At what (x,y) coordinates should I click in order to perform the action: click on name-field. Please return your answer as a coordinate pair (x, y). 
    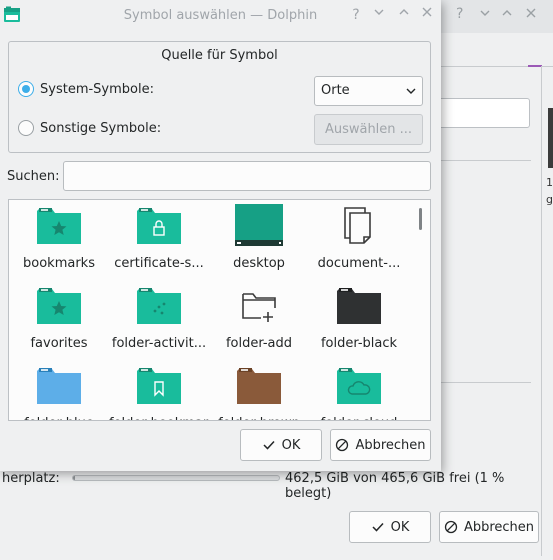
    Looking at the image, I should click on (480, 113).